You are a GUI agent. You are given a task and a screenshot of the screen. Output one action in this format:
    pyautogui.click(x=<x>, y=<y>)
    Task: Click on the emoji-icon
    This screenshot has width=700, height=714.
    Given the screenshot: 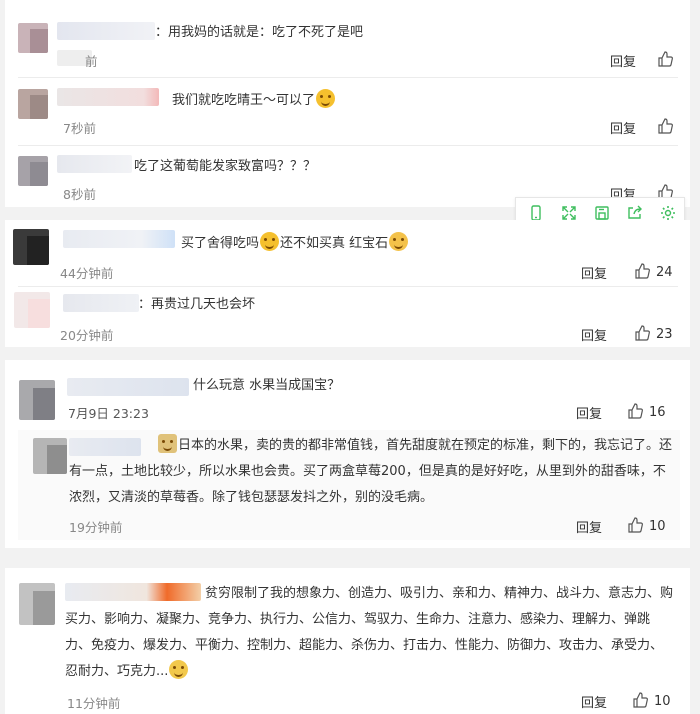 What is the action you would take?
    pyautogui.click(x=167, y=443)
    